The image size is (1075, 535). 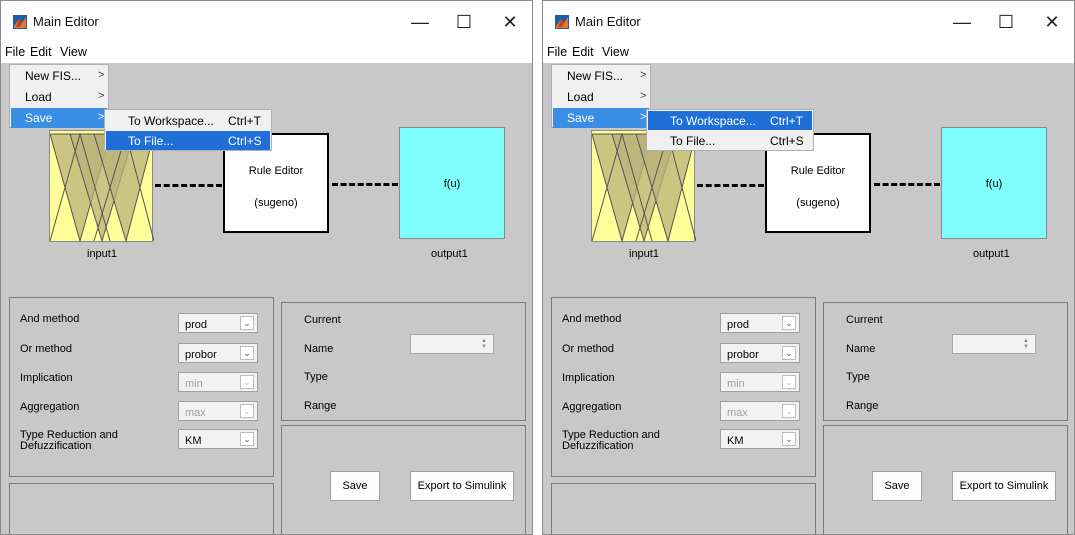 What do you see at coordinates (861, 349) in the screenshot?
I see `name-label: Name` at bounding box center [861, 349].